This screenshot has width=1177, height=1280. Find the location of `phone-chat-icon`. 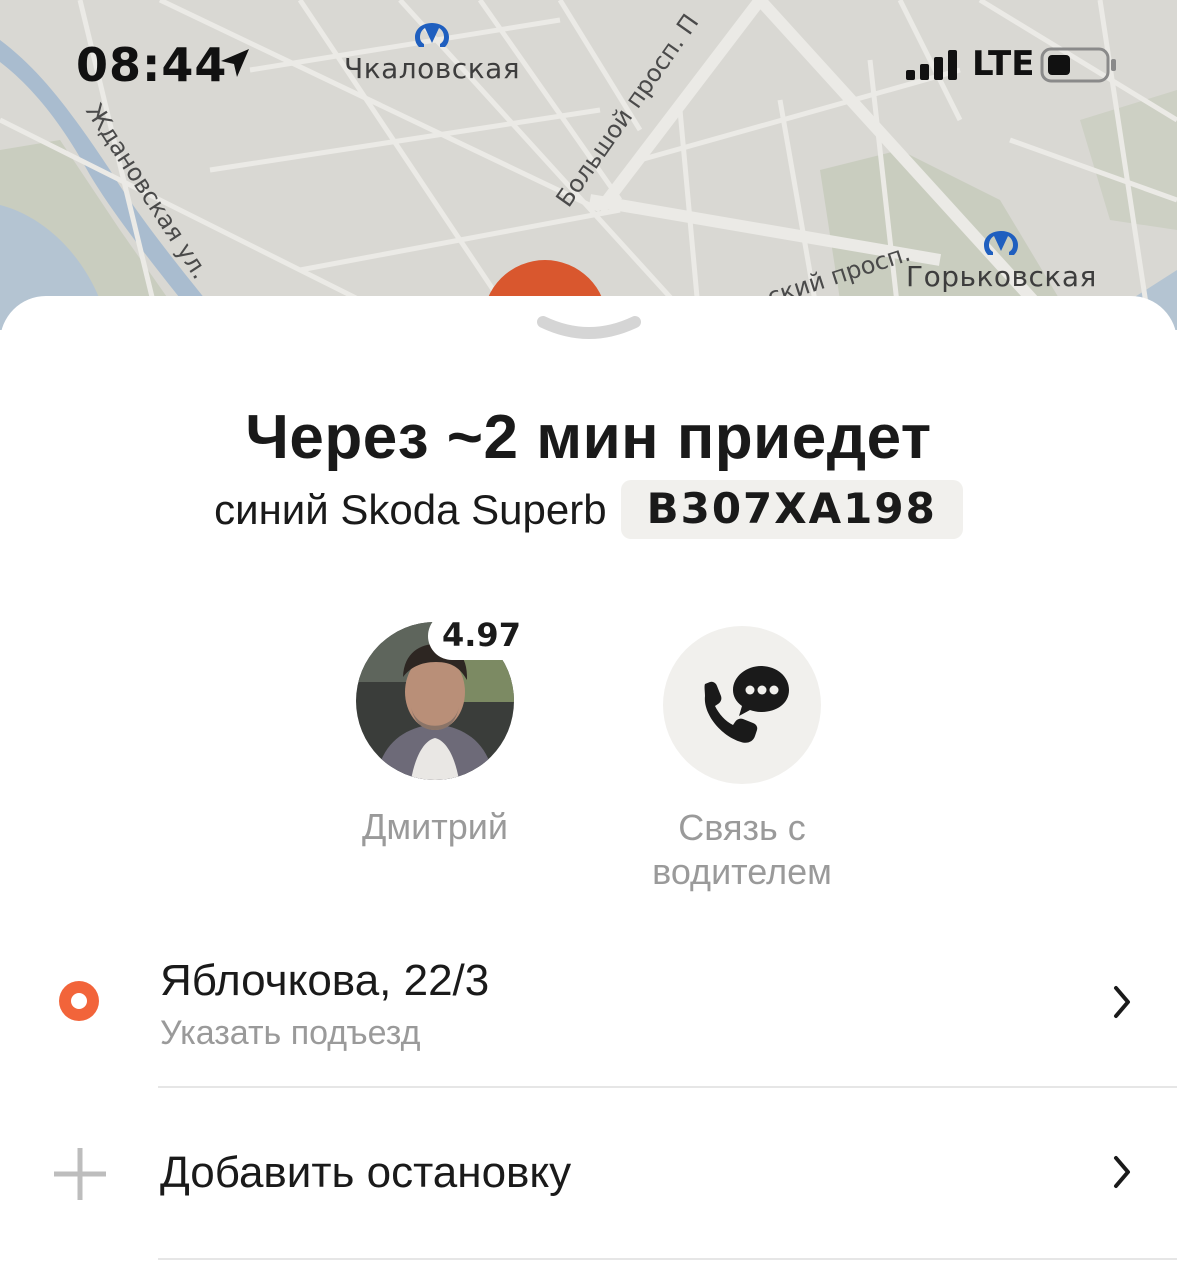

phone-chat-icon is located at coordinates (746, 704).